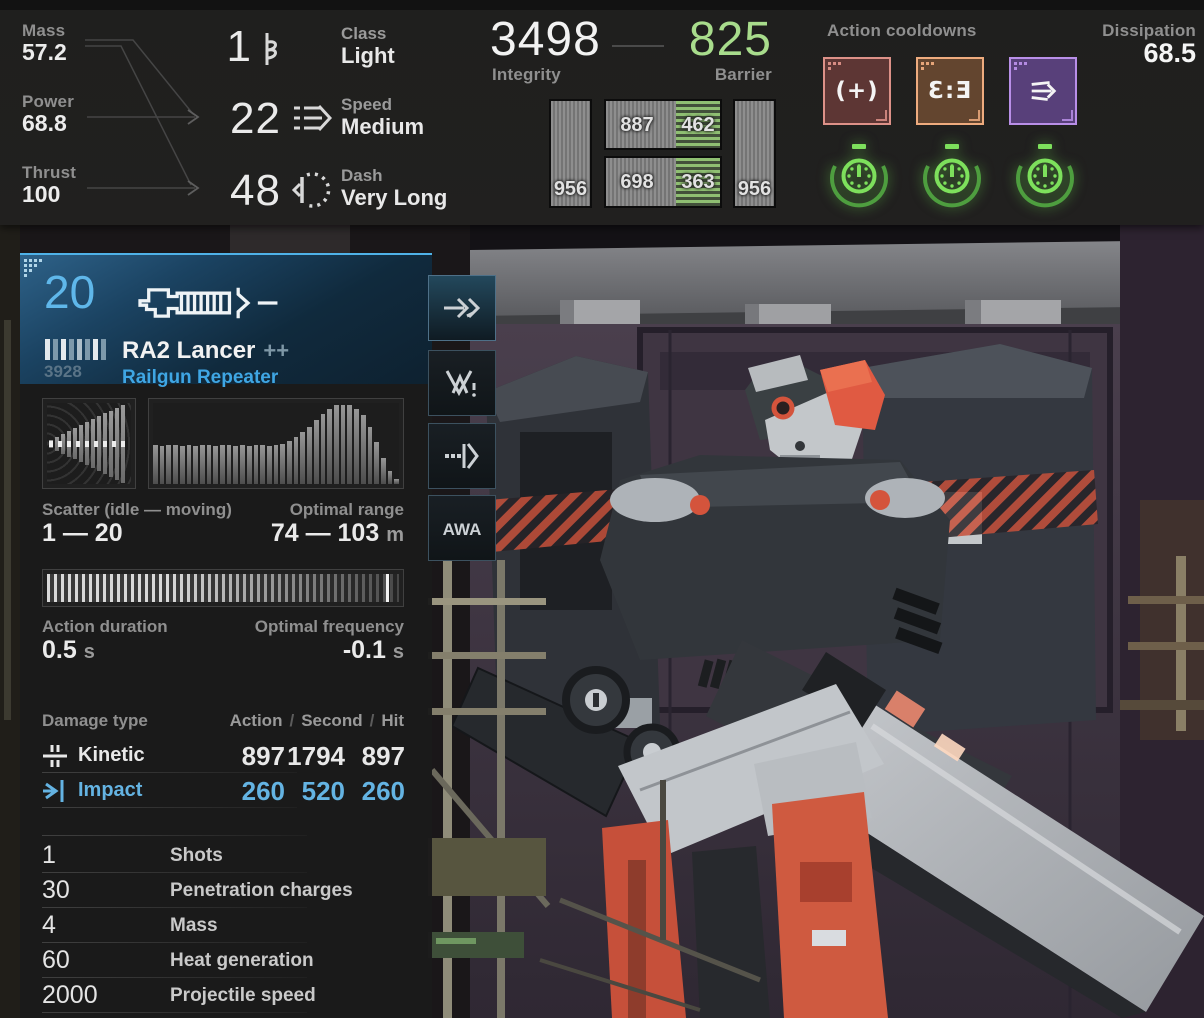 This screenshot has height=1018, width=1204. I want to click on action-duration-label: Action duration, so click(105, 626).